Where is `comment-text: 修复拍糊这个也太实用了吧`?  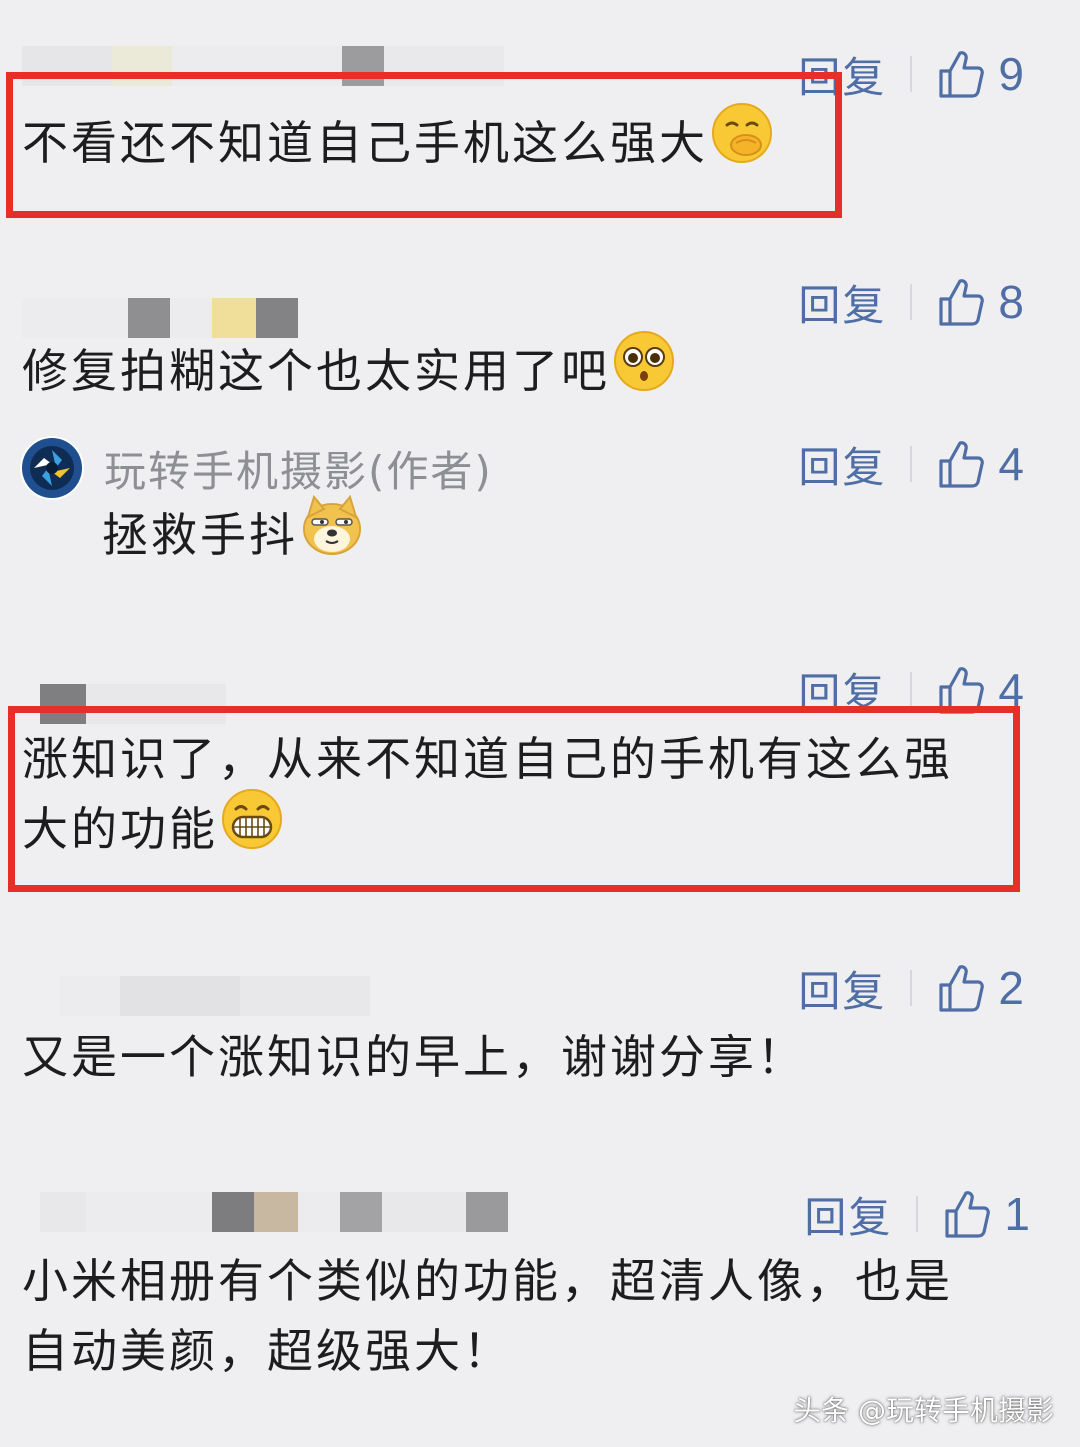 comment-text: 修复拍糊这个也太实用了吧 is located at coordinates (349, 371).